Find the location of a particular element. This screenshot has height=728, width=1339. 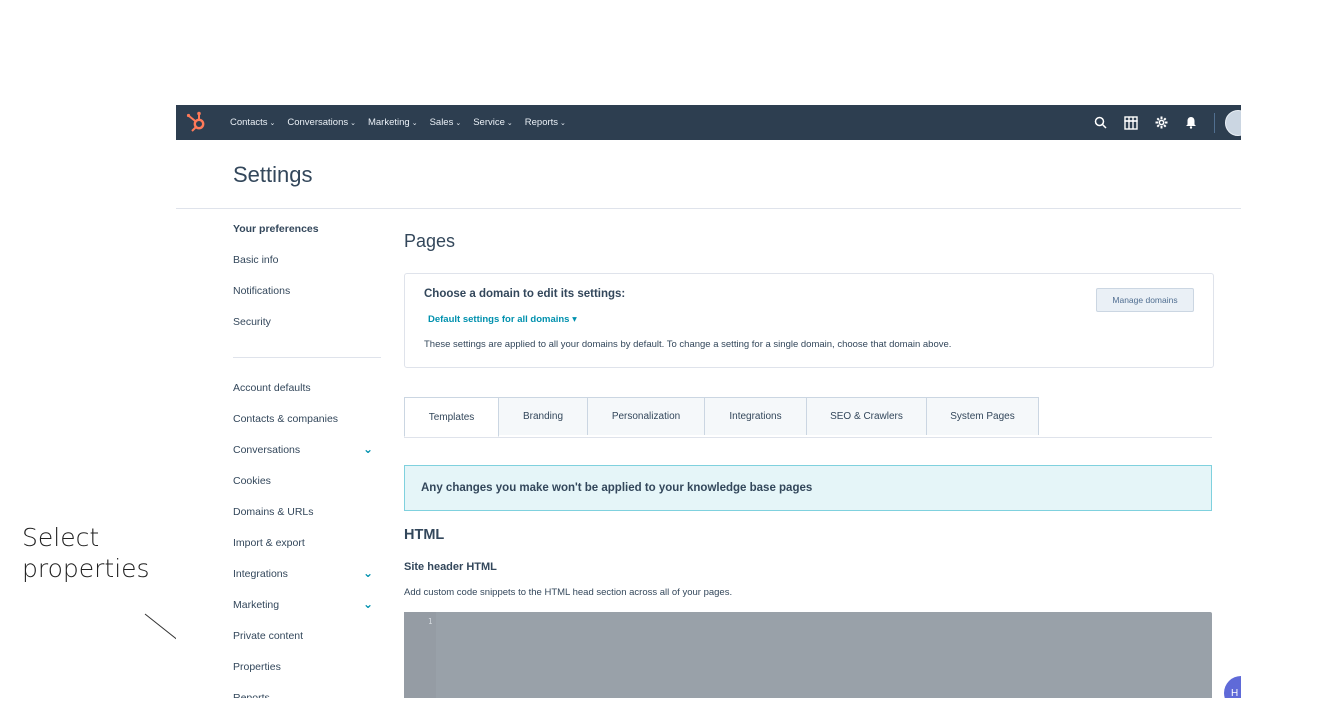

sidebar-item-reports: Reports is located at coordinates (307, 695).